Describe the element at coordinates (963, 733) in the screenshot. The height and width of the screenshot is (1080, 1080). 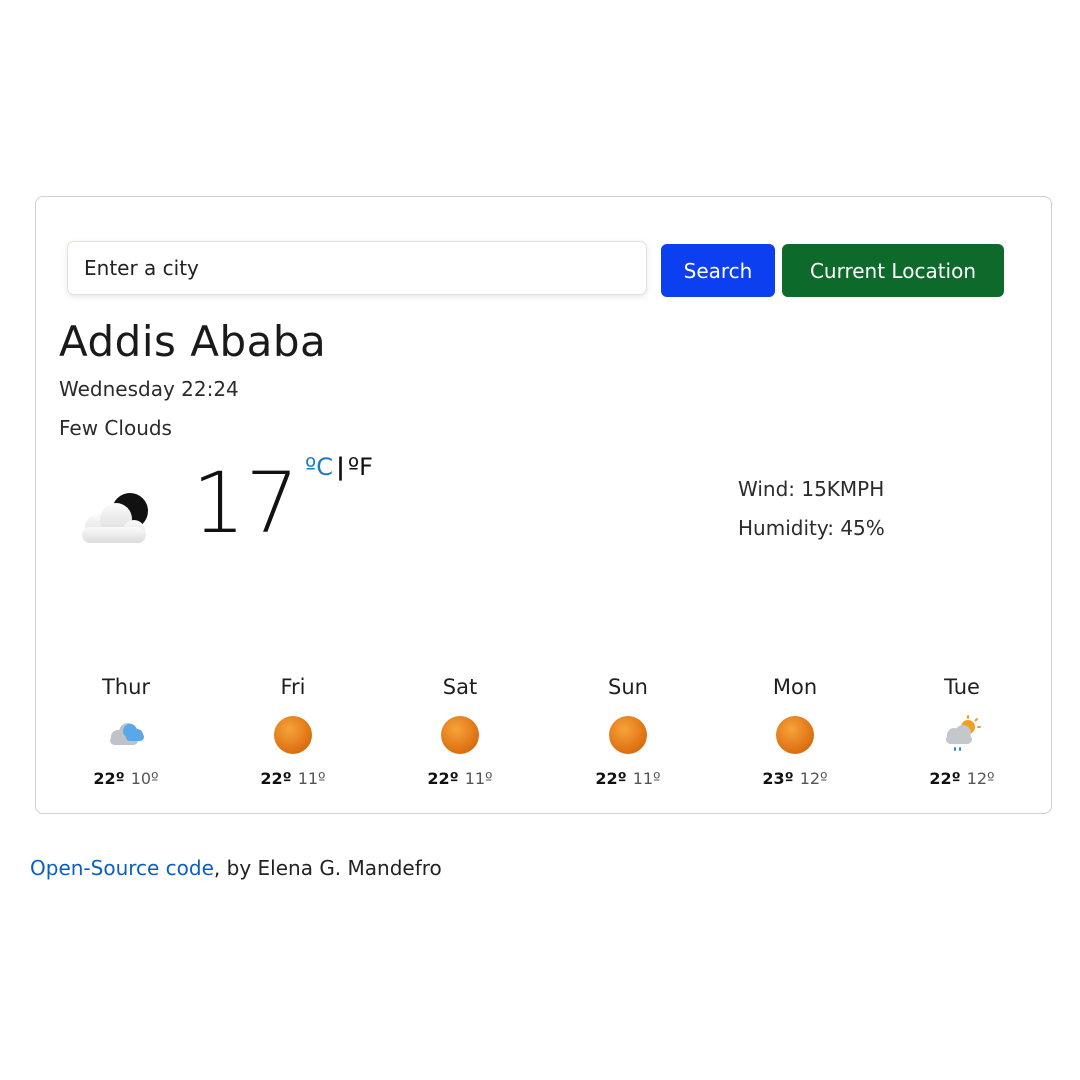
I see `sun-cloud-rain-icon` at that location.